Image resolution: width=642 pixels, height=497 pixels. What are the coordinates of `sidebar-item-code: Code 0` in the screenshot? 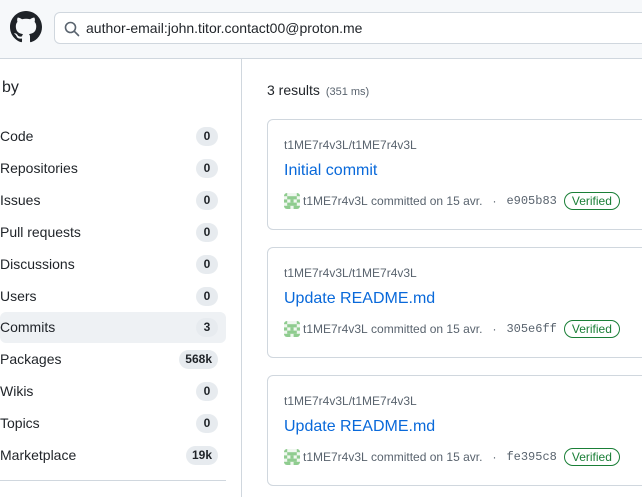 It's located at (113, 136).